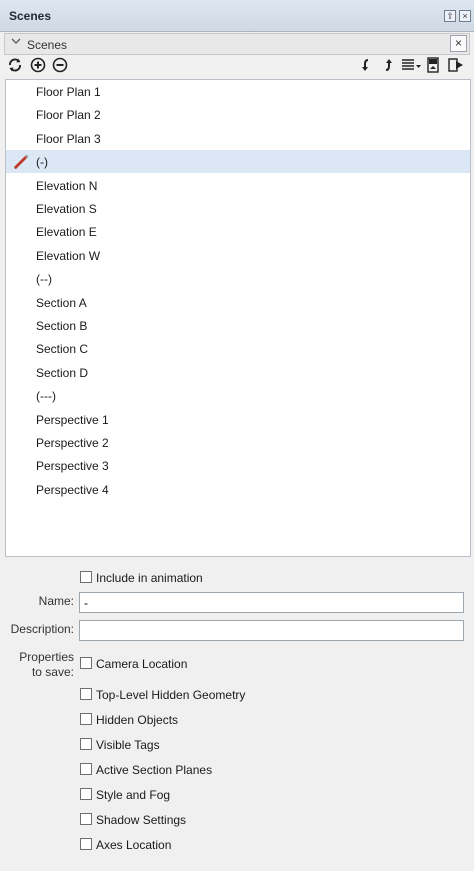  What do you see at coordinates (62, 349) in the screenshot?
I see `list-item-label: Section C` at bounding box center [62, 349].